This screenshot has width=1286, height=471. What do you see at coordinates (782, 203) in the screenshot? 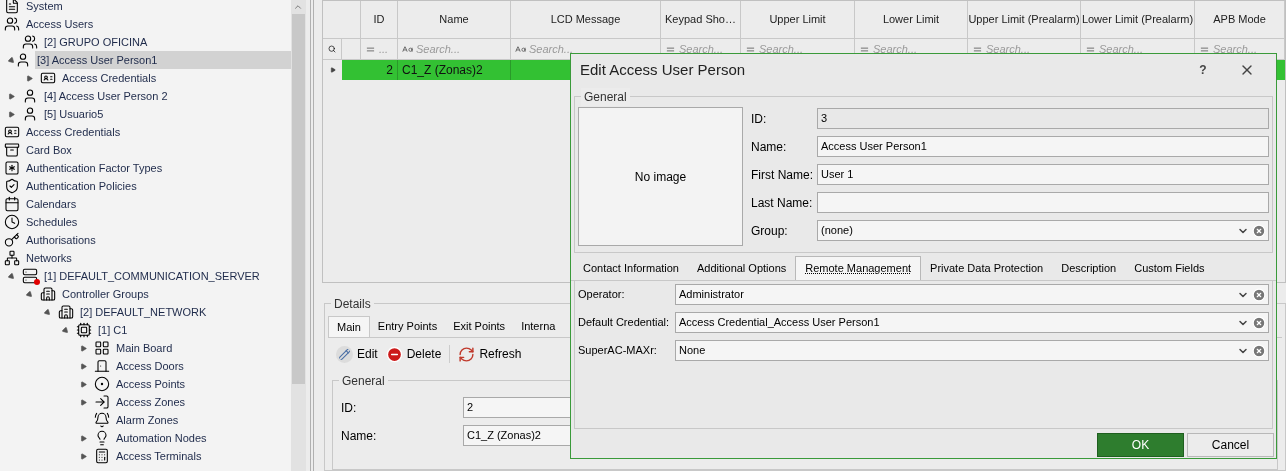
I see `field-label: Last Name:` at bounding box center [782, 203].